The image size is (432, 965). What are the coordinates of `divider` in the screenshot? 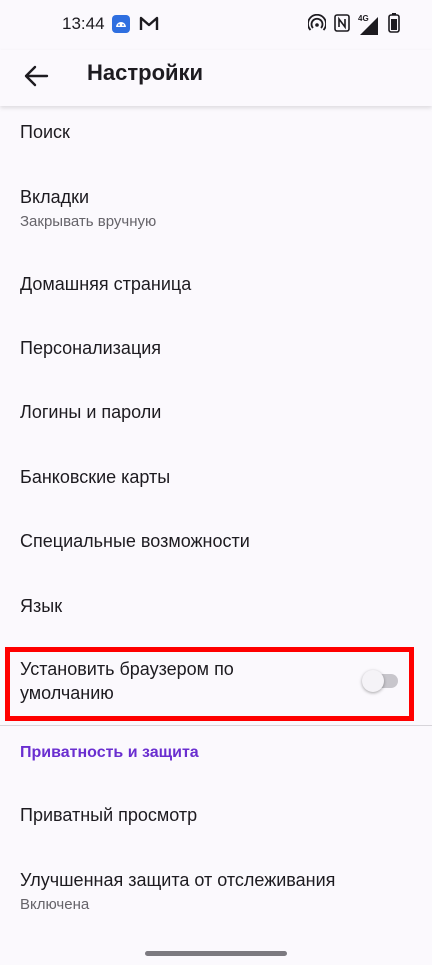 It's located at (216, 725).